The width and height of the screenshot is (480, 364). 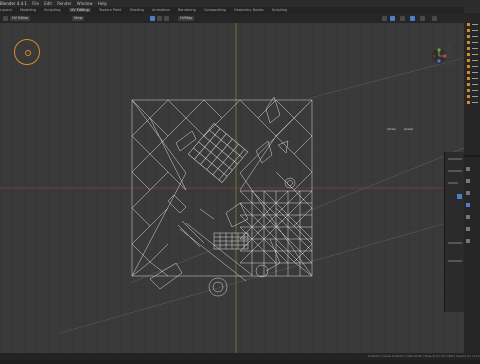 I want to click on tab-shading: Shading, so click(x=137, y=10).